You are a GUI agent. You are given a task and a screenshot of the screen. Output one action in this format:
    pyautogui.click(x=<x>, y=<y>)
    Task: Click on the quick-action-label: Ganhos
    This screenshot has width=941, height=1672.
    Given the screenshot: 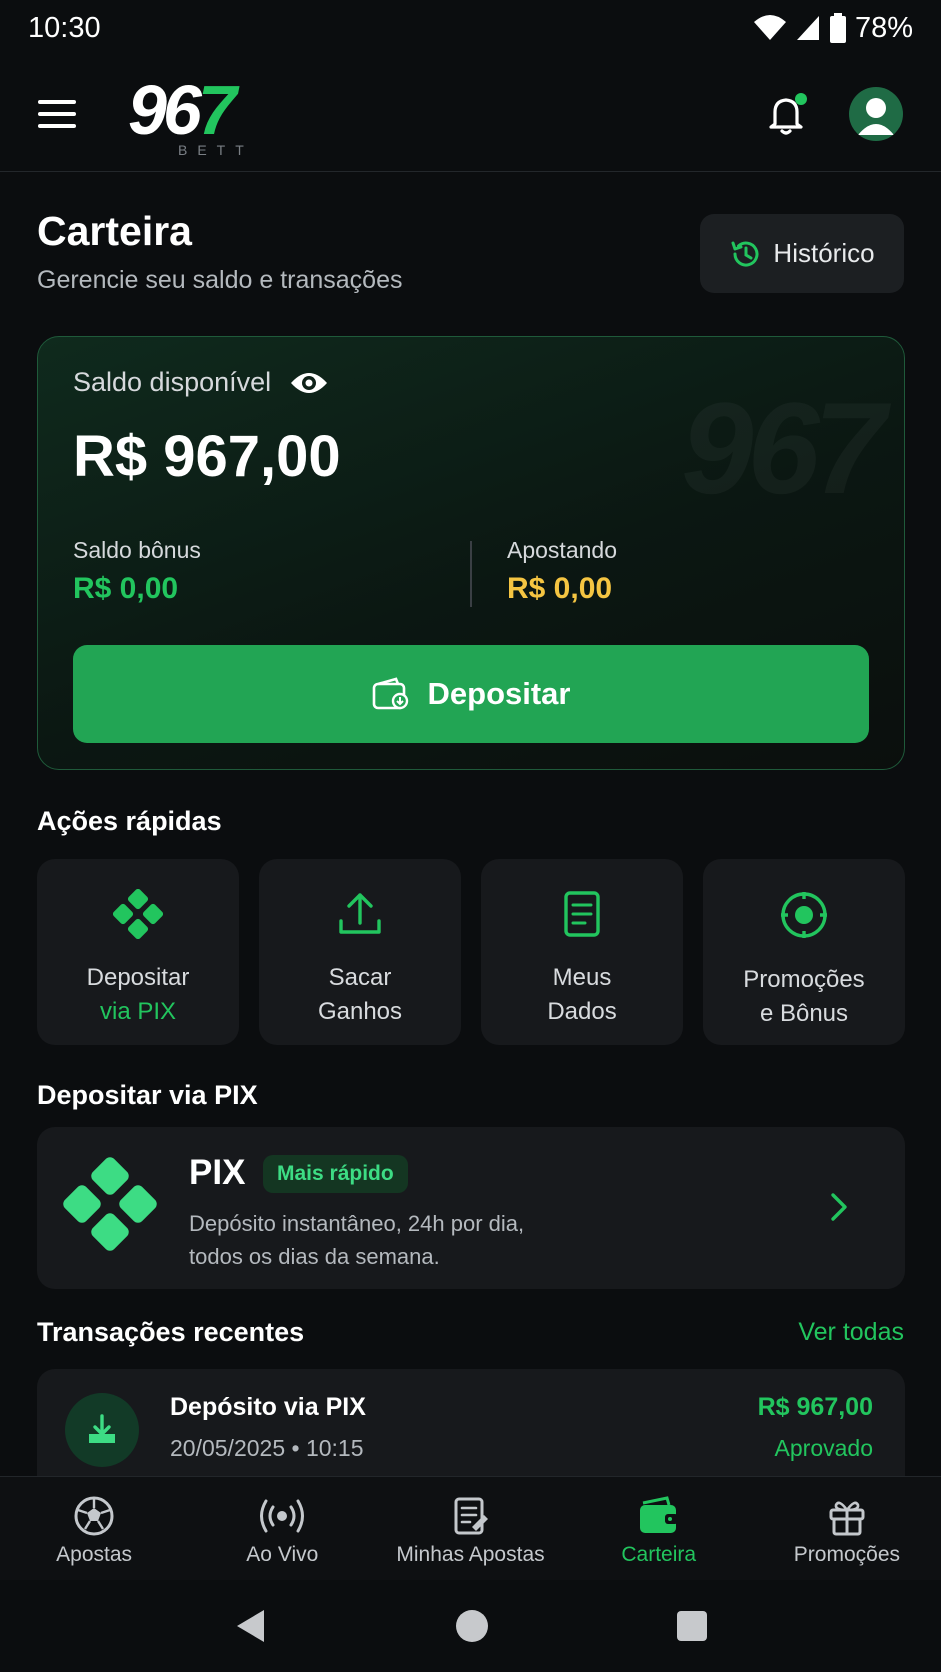 What is the action you would take?
    pyautogui.click(x=360, y=1011)
    